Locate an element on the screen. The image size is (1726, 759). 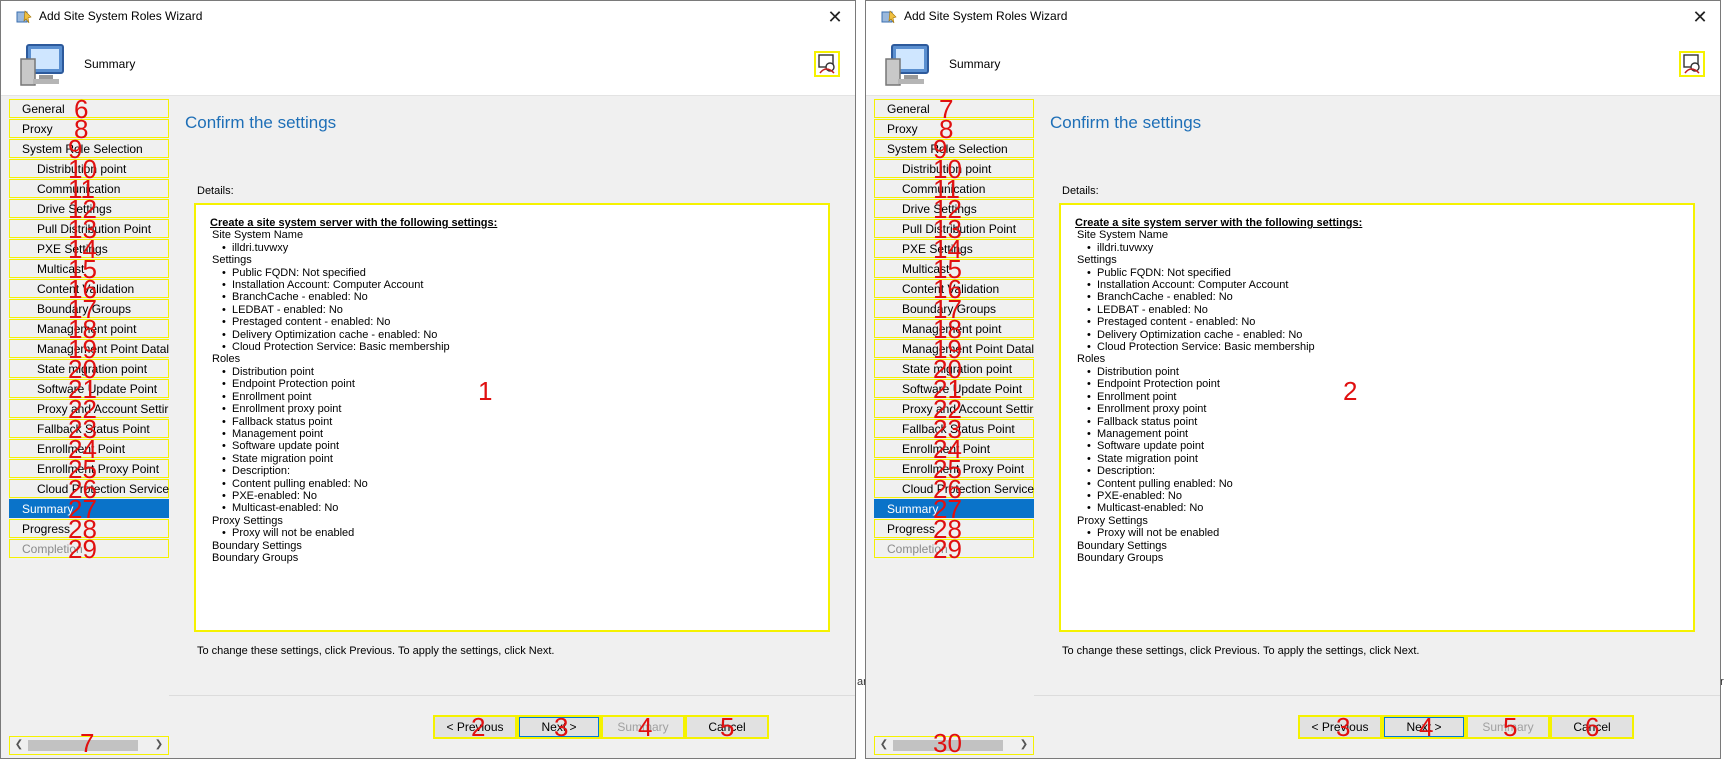
details-line: BranchCache - enabled: No is located at coordinates (519, 297).